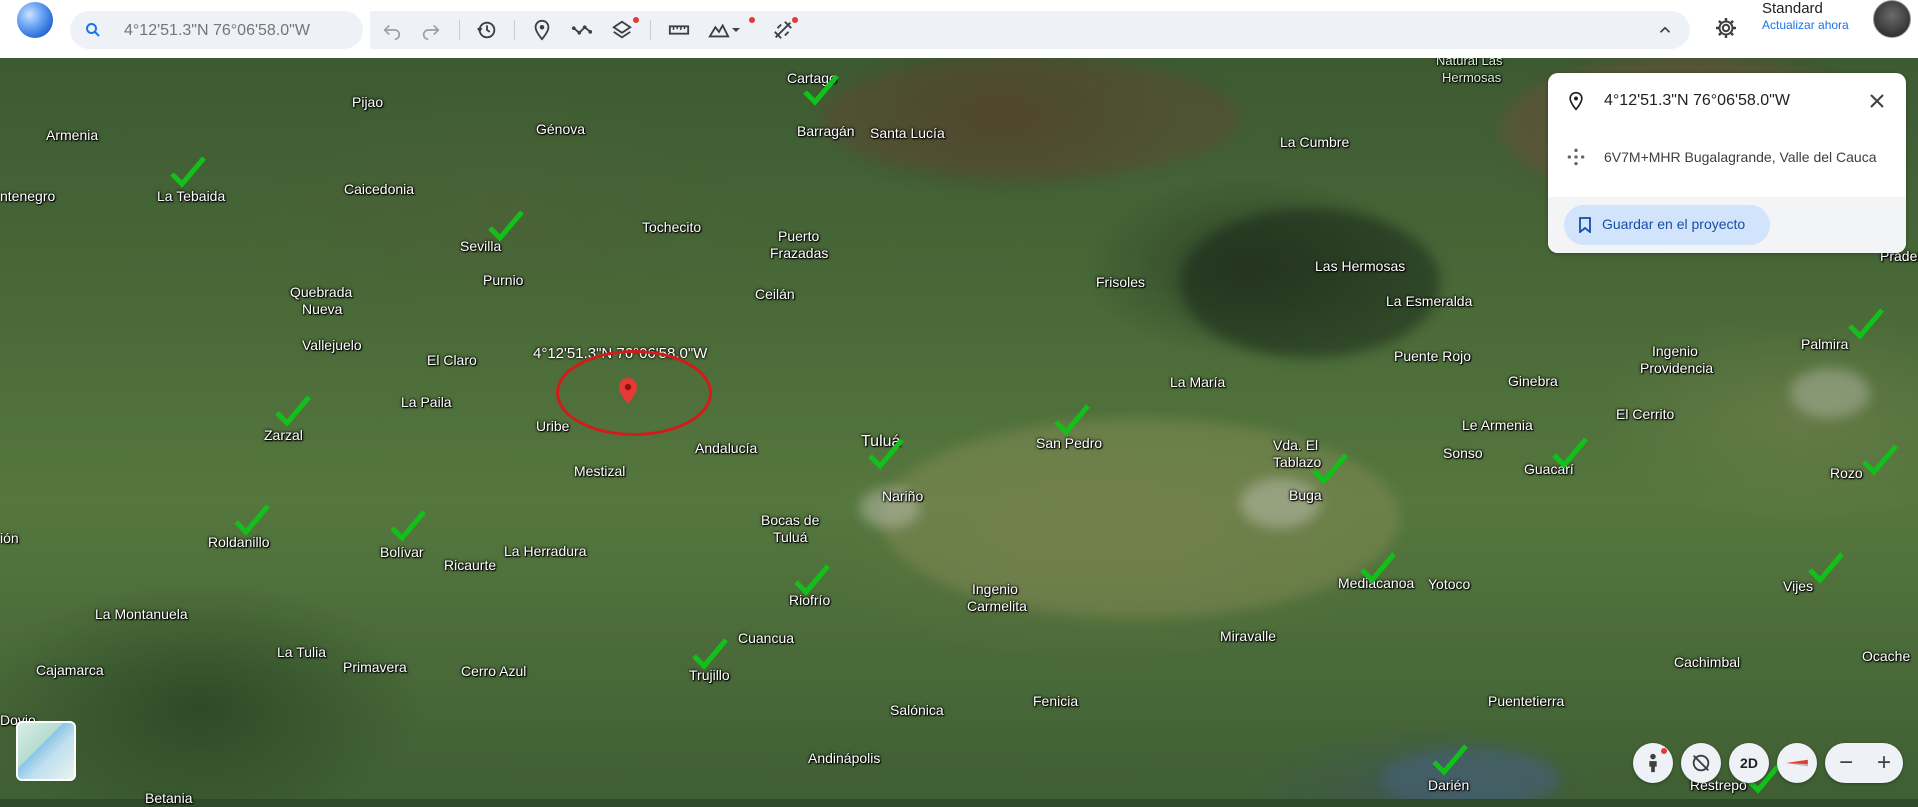 The height and width of the screenshot is (807, 1918). I want to click on dropdown-caret-icon, so click(736, 30).